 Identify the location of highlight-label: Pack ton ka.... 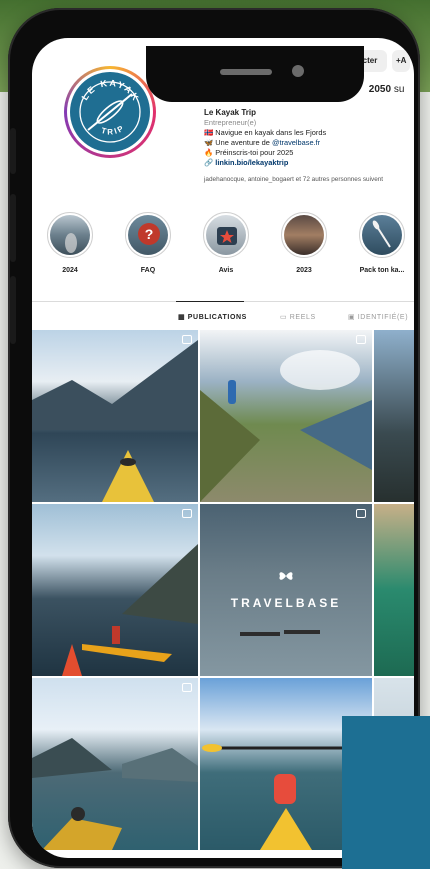
(382, 270).